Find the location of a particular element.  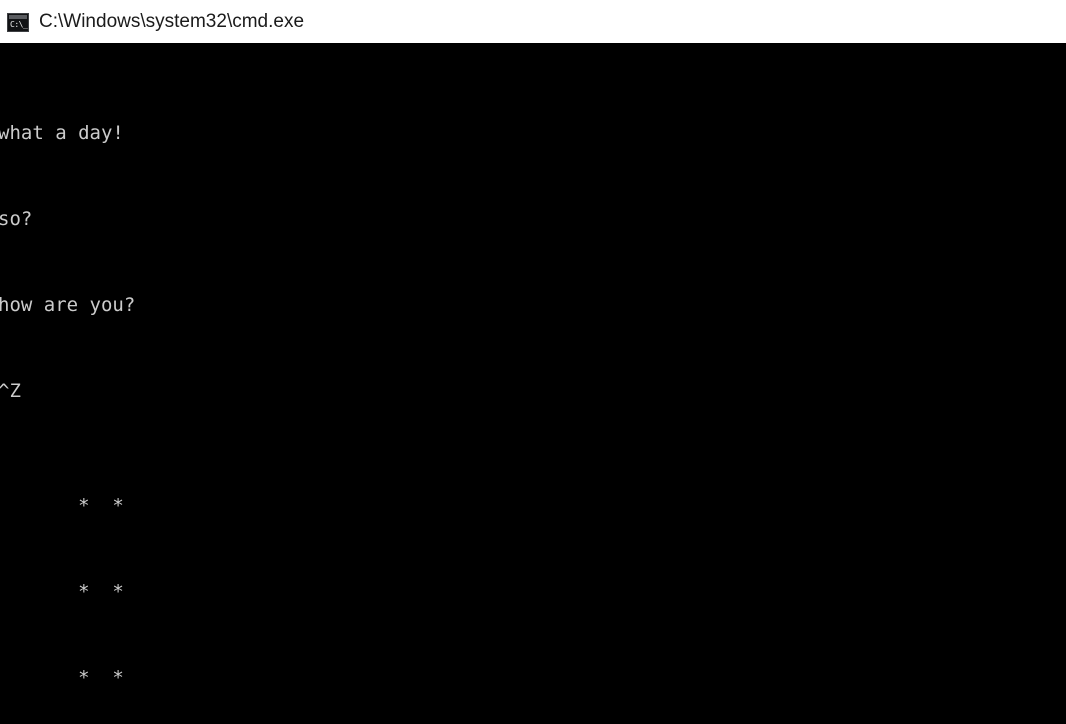

cmd-icon-prompt-text: C:\_ is located at coordinates (19, 24).